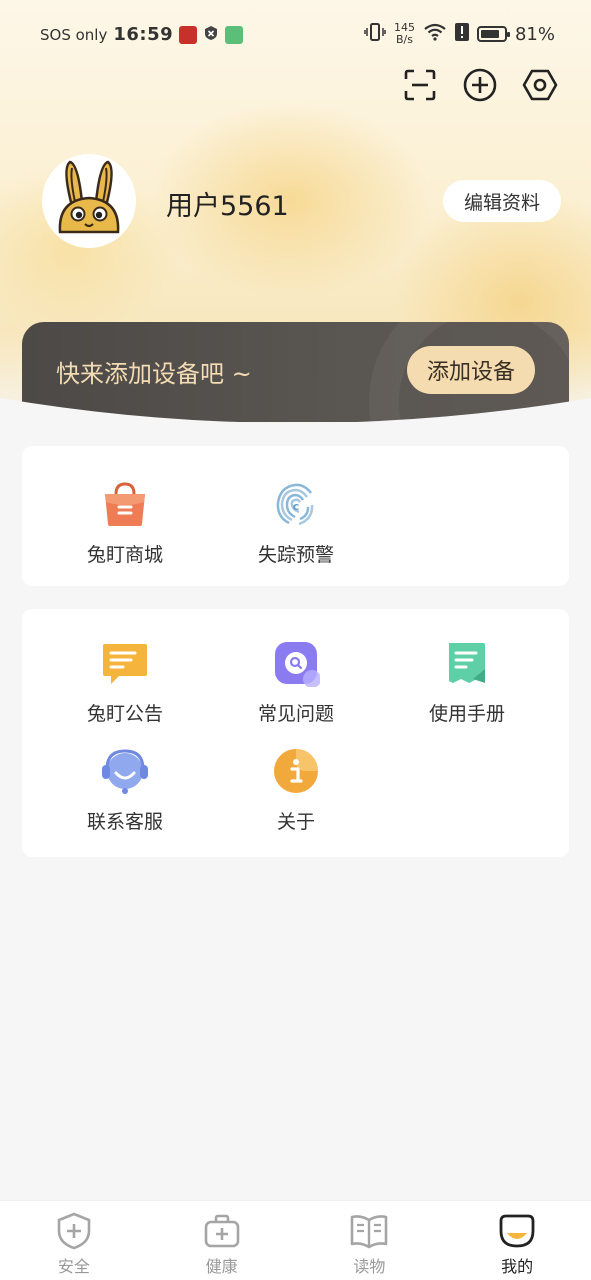 The width and height of the screenshot is (591, 1280). I want to click on scan-button, so click(420, 85).